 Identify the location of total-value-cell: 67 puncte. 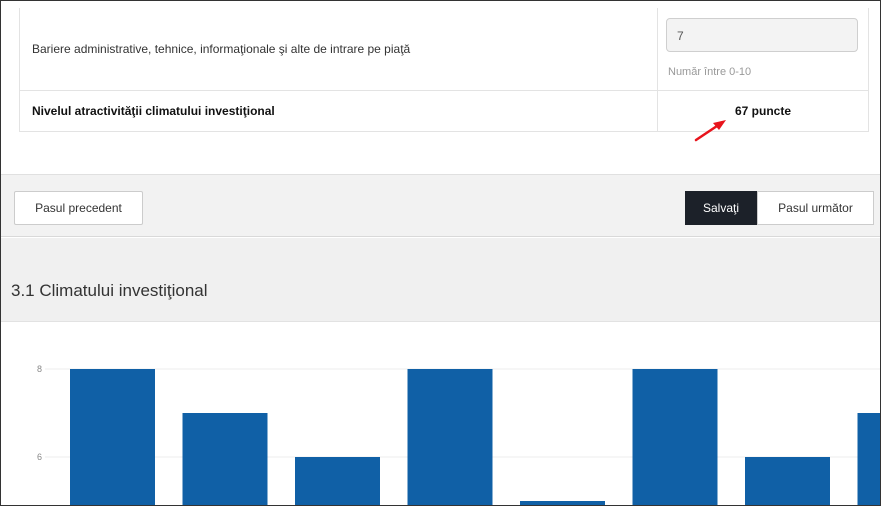
(763, 111).